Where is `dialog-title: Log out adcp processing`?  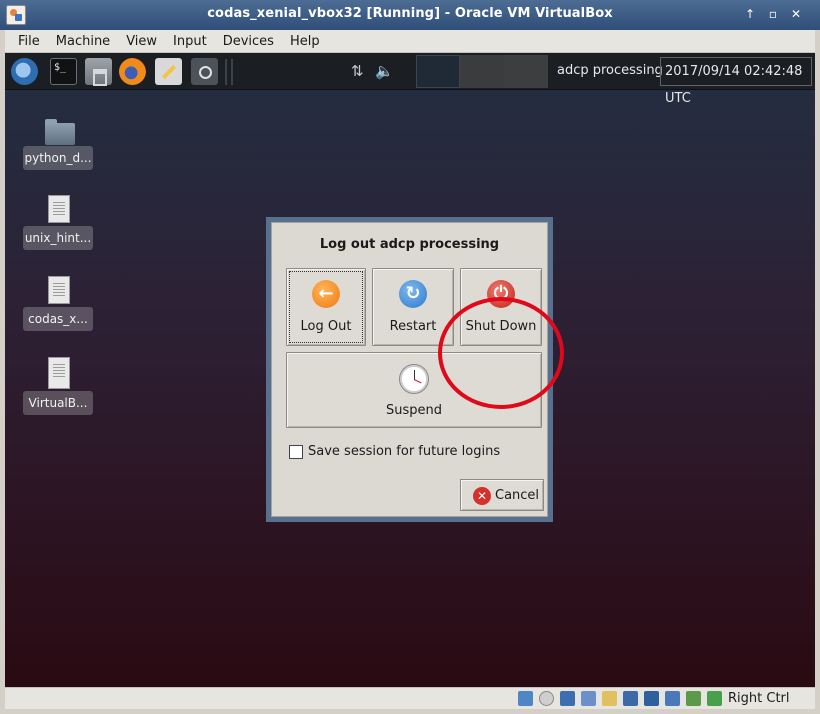 dialog-title: Log out adcp processing is located at coordinates (409, 244).